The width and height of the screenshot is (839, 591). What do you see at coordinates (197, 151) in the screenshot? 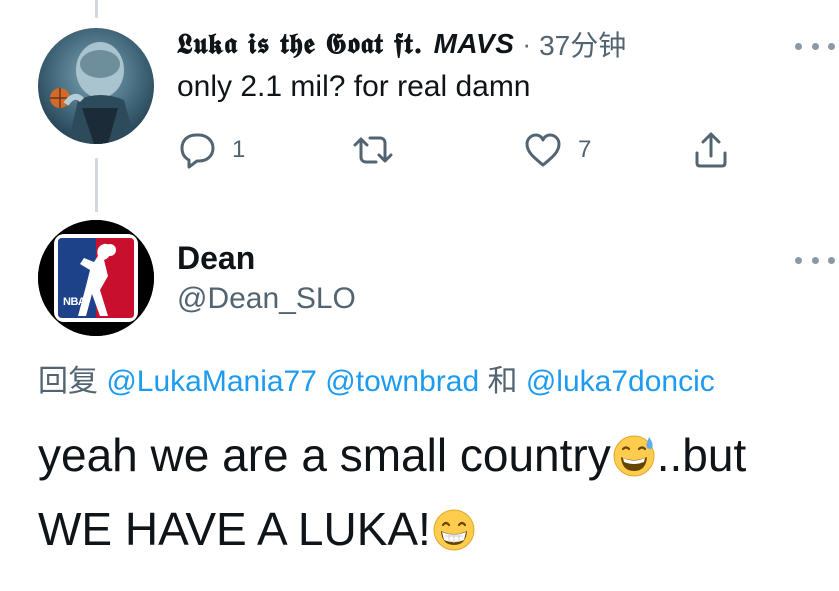
I see `speech-bubble-icon` at bounding box center [197, 151].